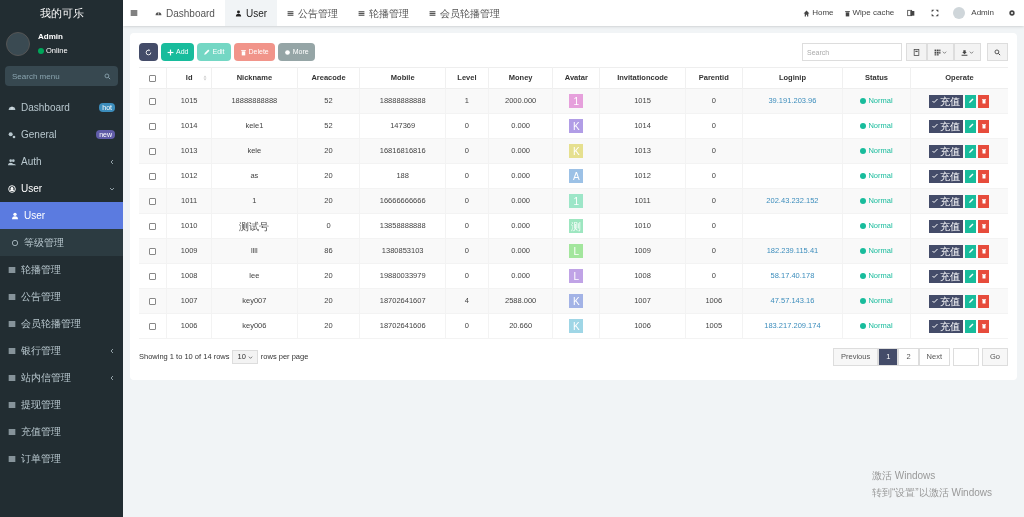  I want to click on gauge-icon, so click(158, 13).